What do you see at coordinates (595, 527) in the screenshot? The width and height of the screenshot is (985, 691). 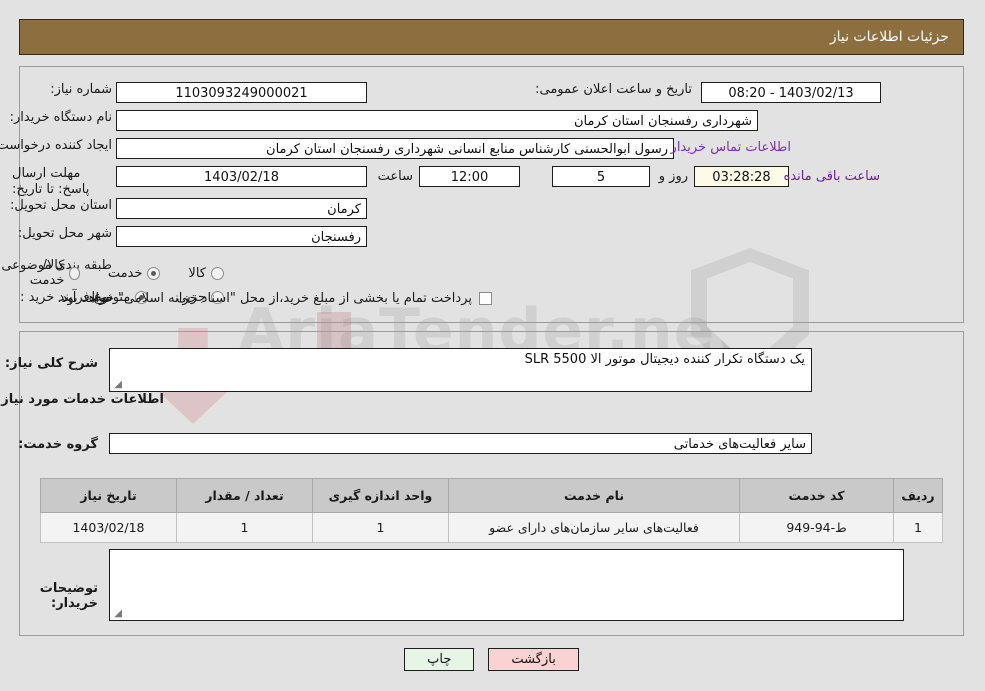 I see `cell-service-name: فعالیت‌های سایر سازمان‌های دارای عضو` at bounding box center [595, 527].